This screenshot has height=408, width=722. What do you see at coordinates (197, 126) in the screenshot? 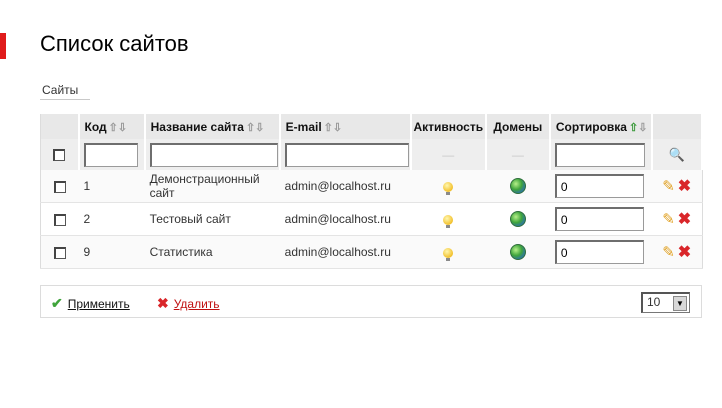
I see `column-label-name: Название сайта` at bounding box center [197, 126].